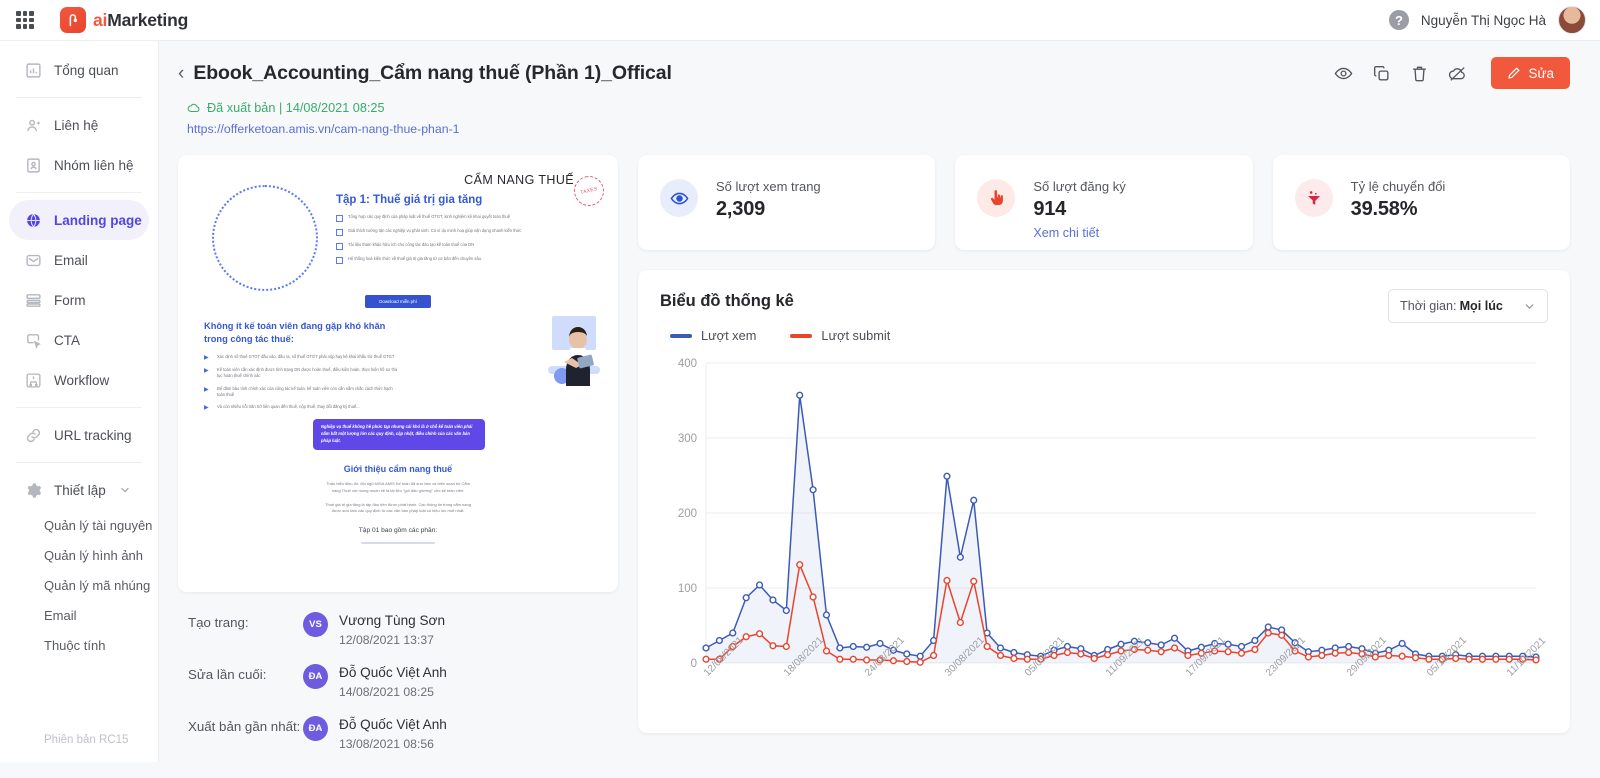  I want to click on triangle-right-icon: ▶, so click(206, 408).